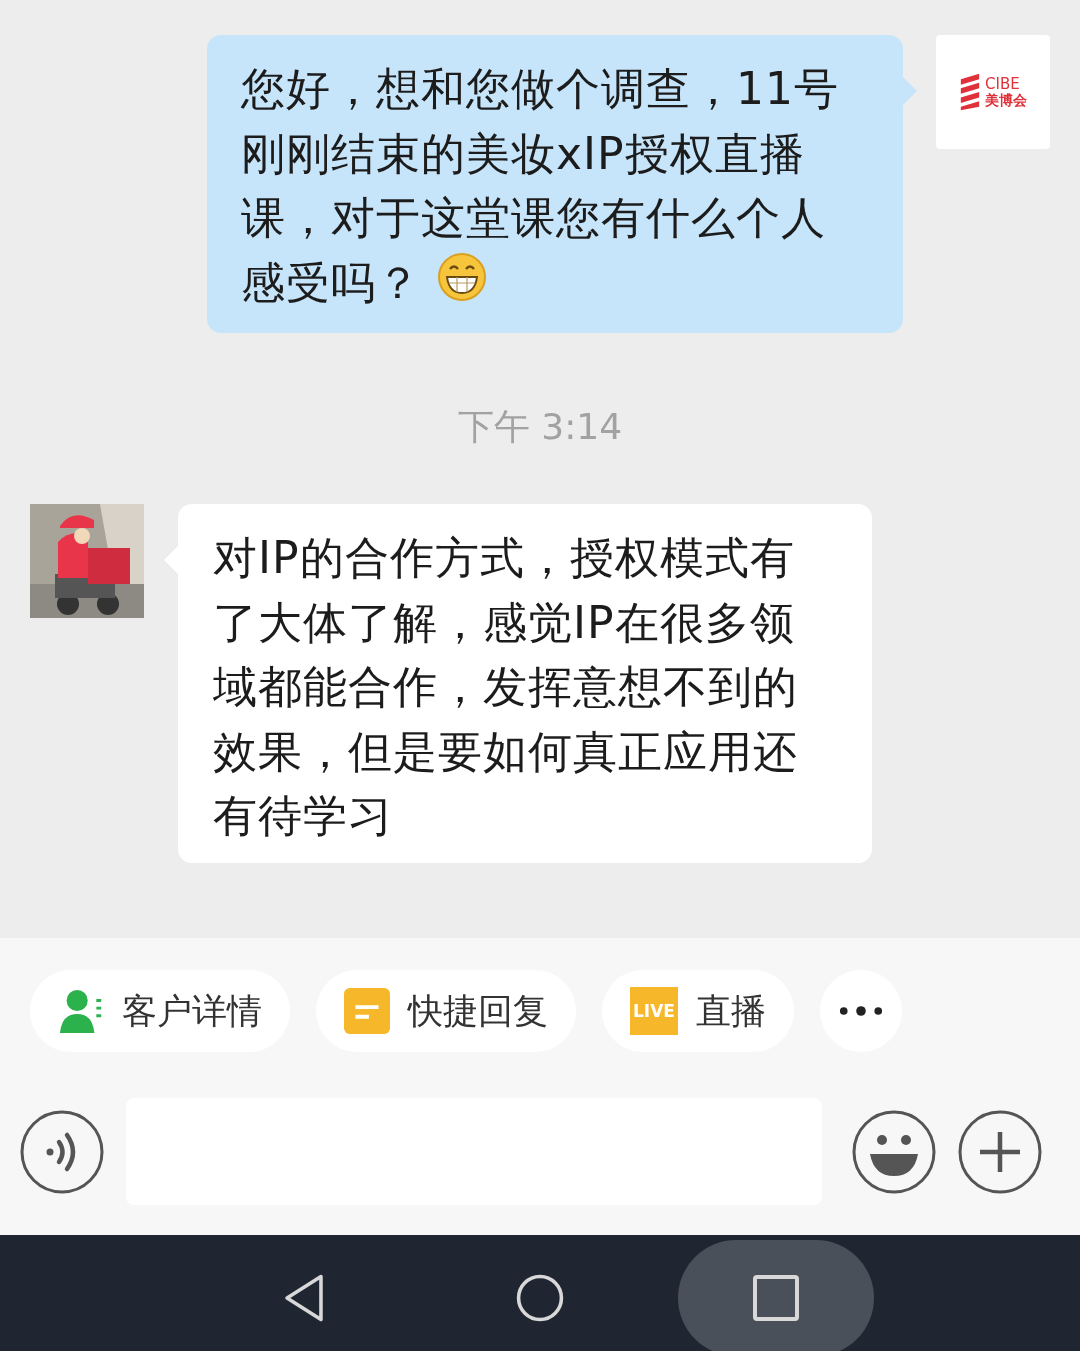 This screenshot has height=1351, width=1080. What do you see at coordinates (1000, 1151) in the screenshot?
I see `add-icon` at bounding box center [1000, 1151].